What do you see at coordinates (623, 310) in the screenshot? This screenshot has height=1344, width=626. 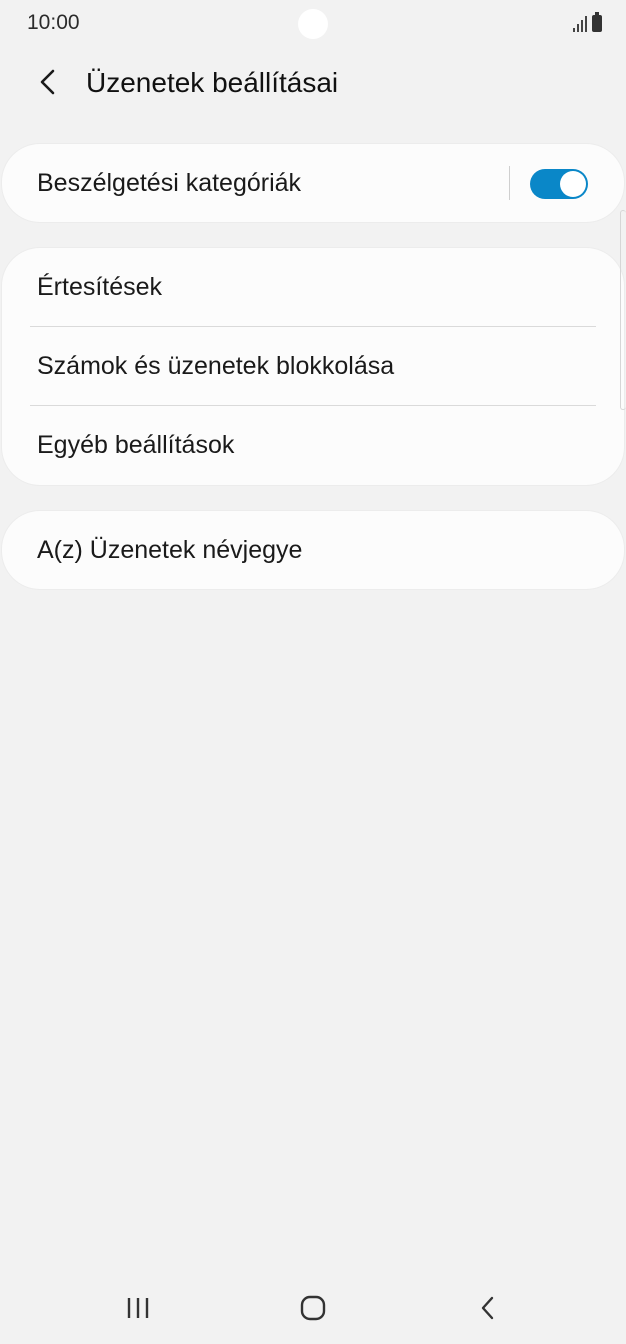 I see `scrollbar` at bounding box center [623, 310].